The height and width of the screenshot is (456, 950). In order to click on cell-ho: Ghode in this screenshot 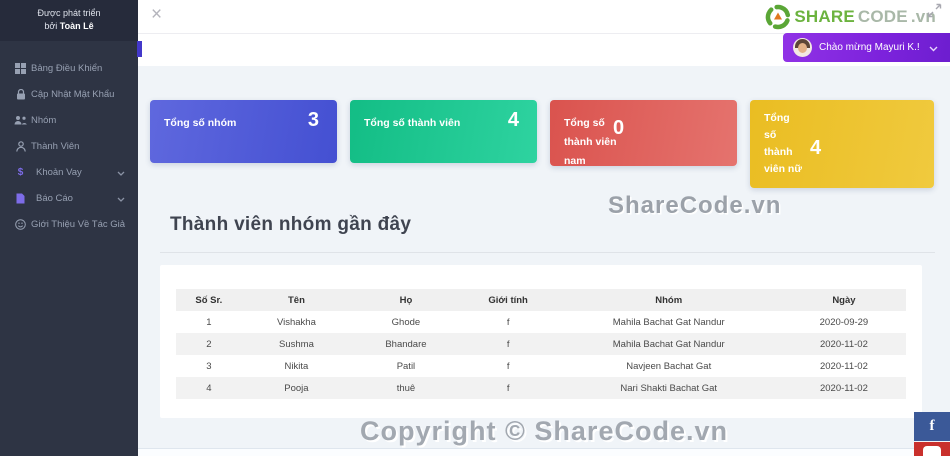, I will do `click(406, 322)`.